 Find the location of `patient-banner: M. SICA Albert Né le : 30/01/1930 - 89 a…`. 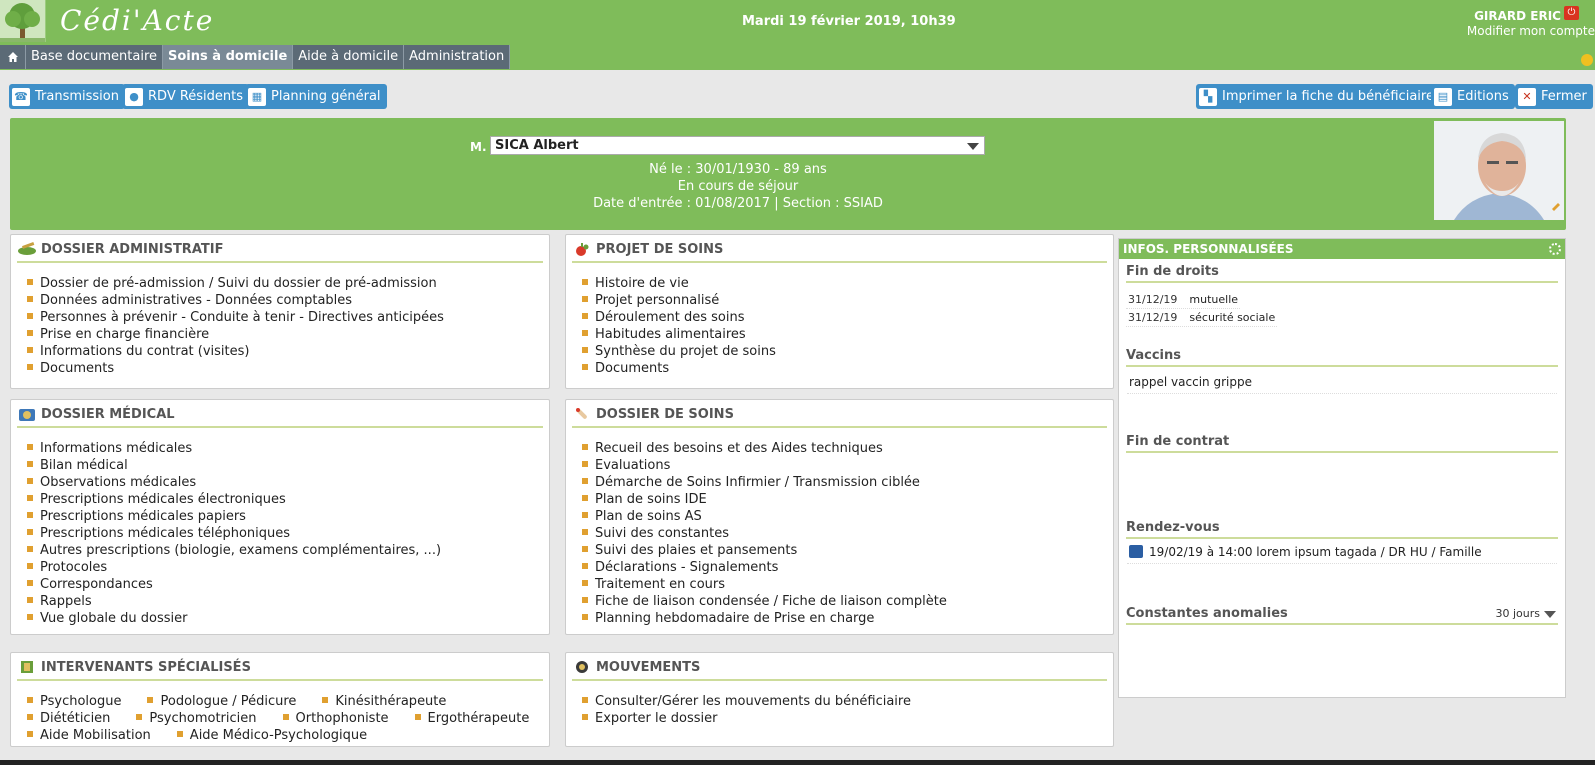

patient-banner: M. SICA Albert Né le : 30/01/1930 - 89 a… is located at coordinates (788, 174).